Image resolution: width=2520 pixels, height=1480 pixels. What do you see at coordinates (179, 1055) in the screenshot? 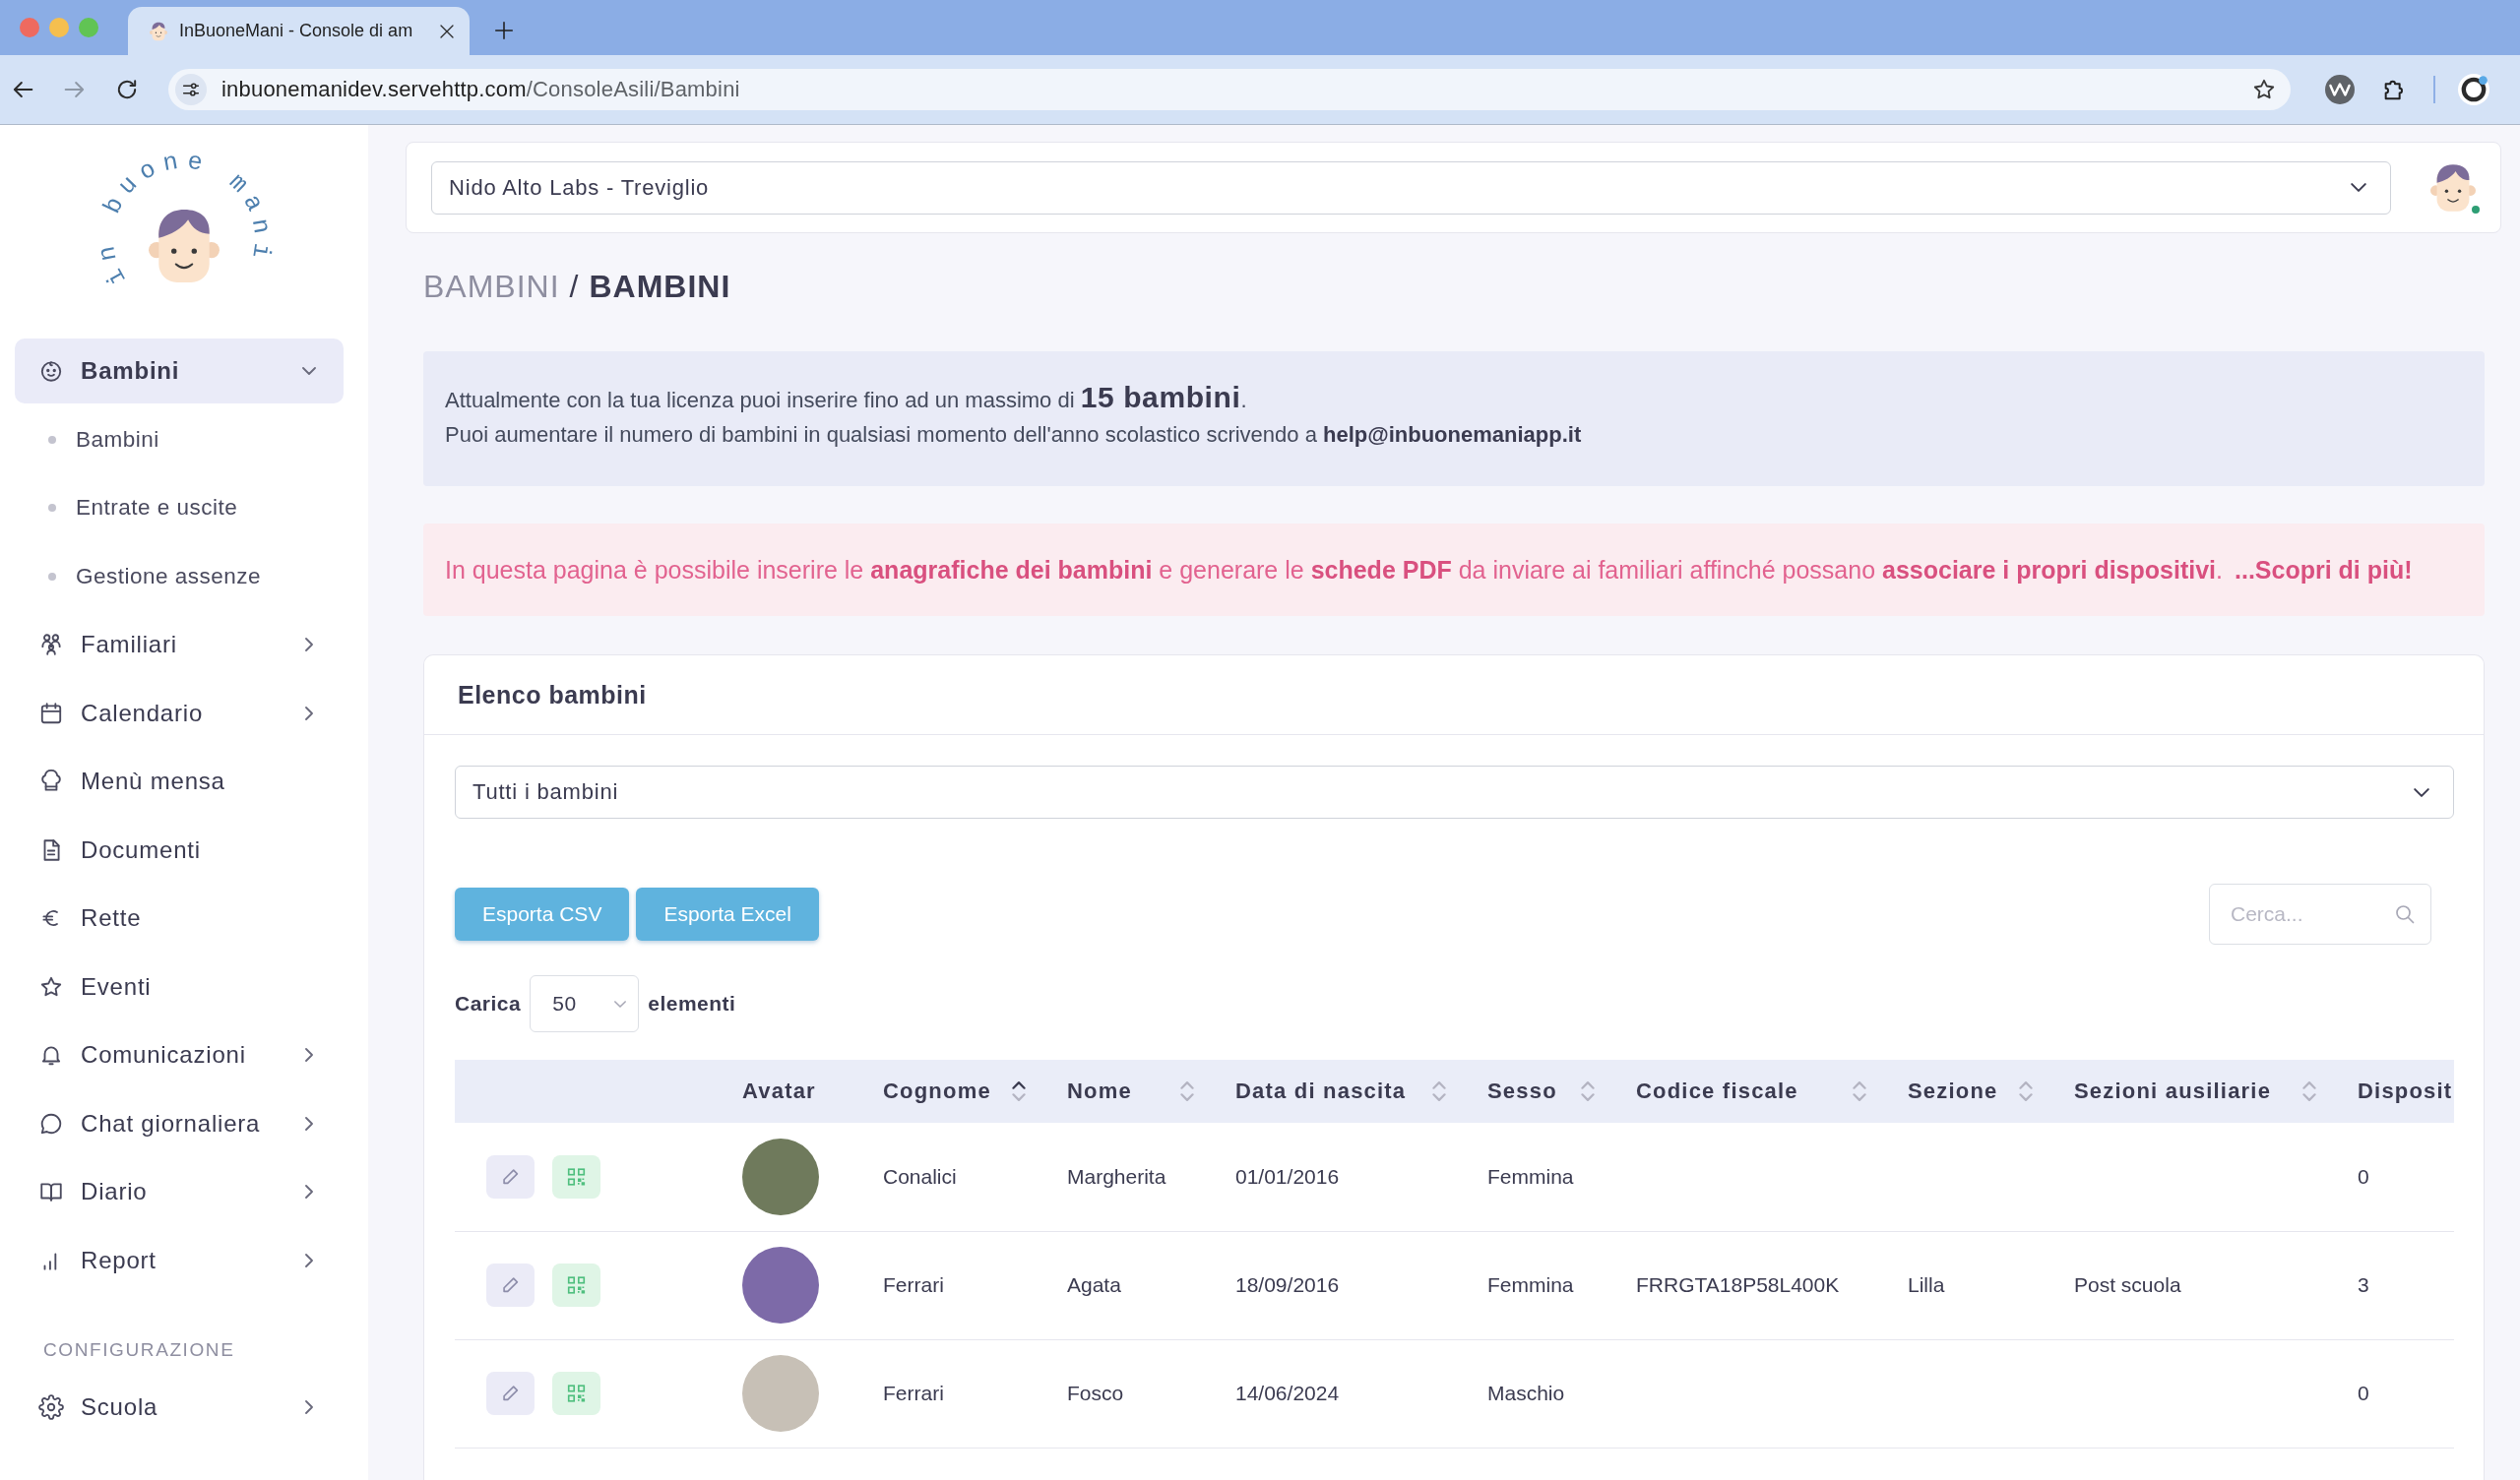
I see `nav-item: Comunicazioni` at bounding box center [179, 1055].